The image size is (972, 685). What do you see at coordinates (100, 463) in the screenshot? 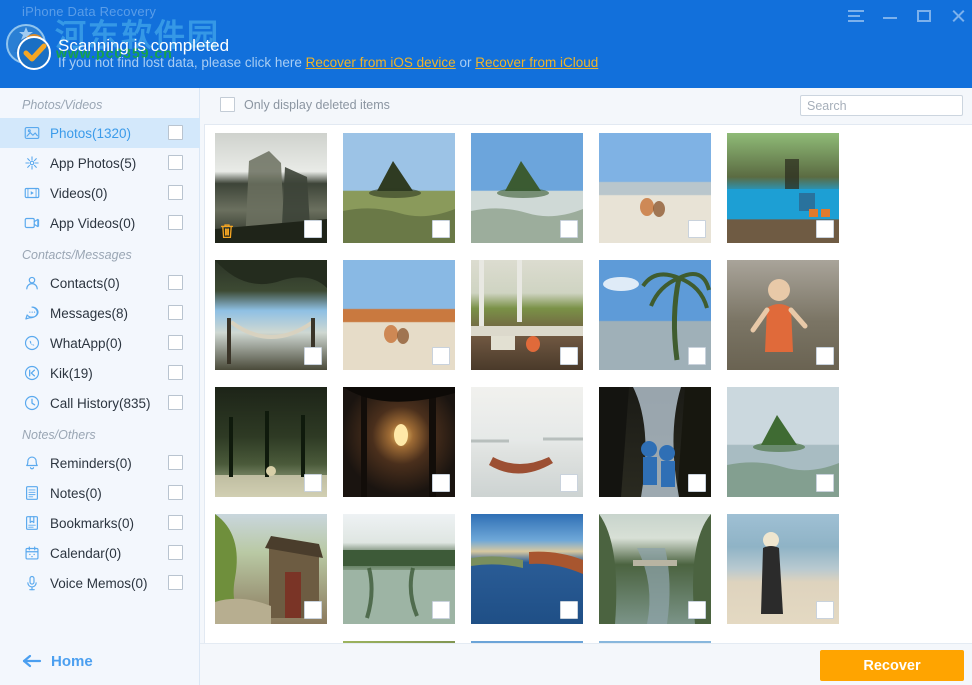
I see `sidebar-item-reminders: Reminders(0)` at bounding box center [100, 463].